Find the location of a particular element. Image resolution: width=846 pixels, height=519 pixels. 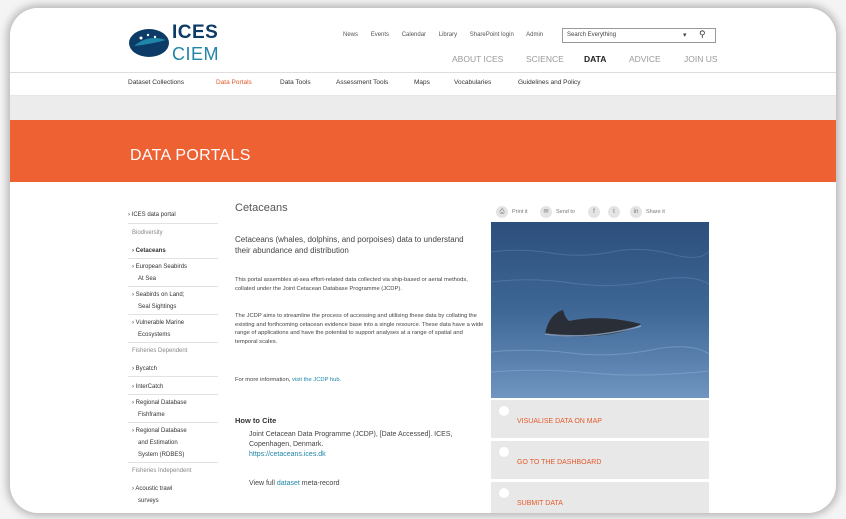

nav-join: JOIN US is located at coordinates (701, 59).